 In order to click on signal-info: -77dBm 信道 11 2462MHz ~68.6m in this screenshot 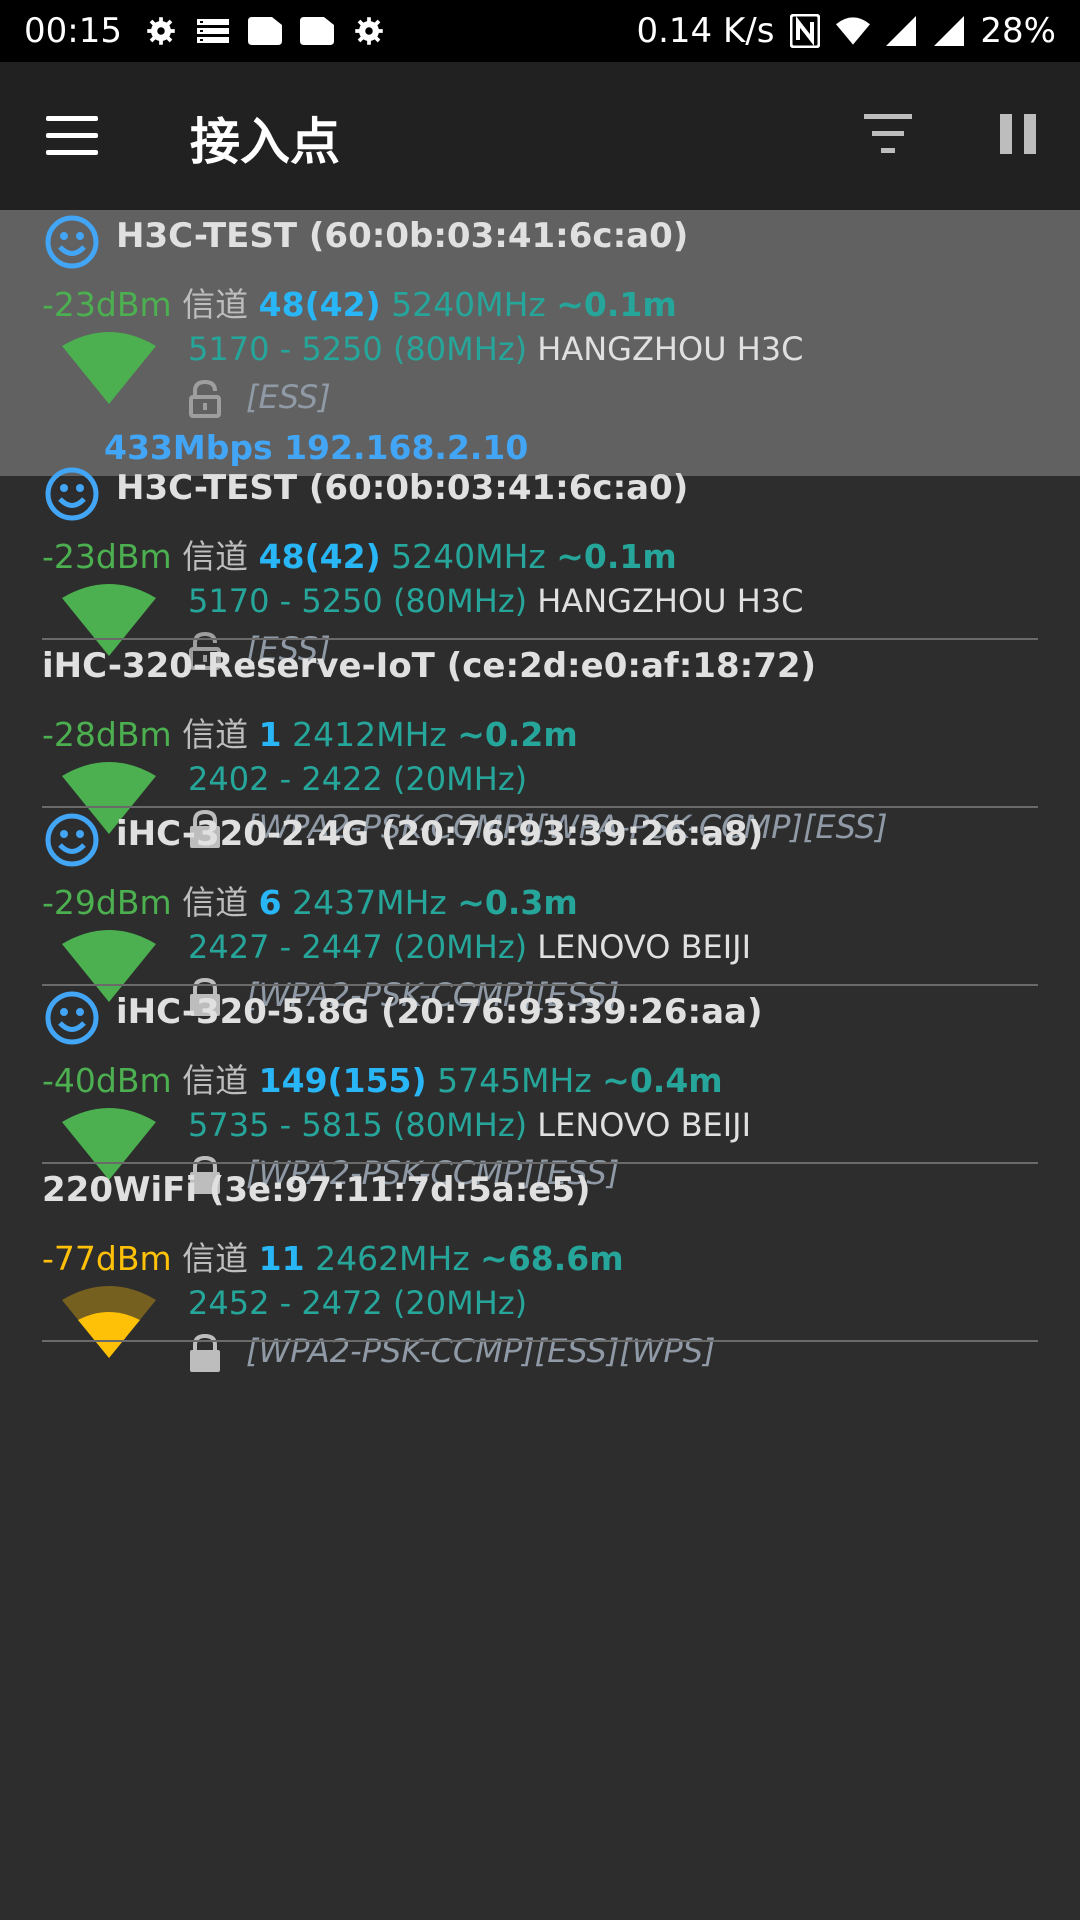, I will do `click(333, 1256)`.